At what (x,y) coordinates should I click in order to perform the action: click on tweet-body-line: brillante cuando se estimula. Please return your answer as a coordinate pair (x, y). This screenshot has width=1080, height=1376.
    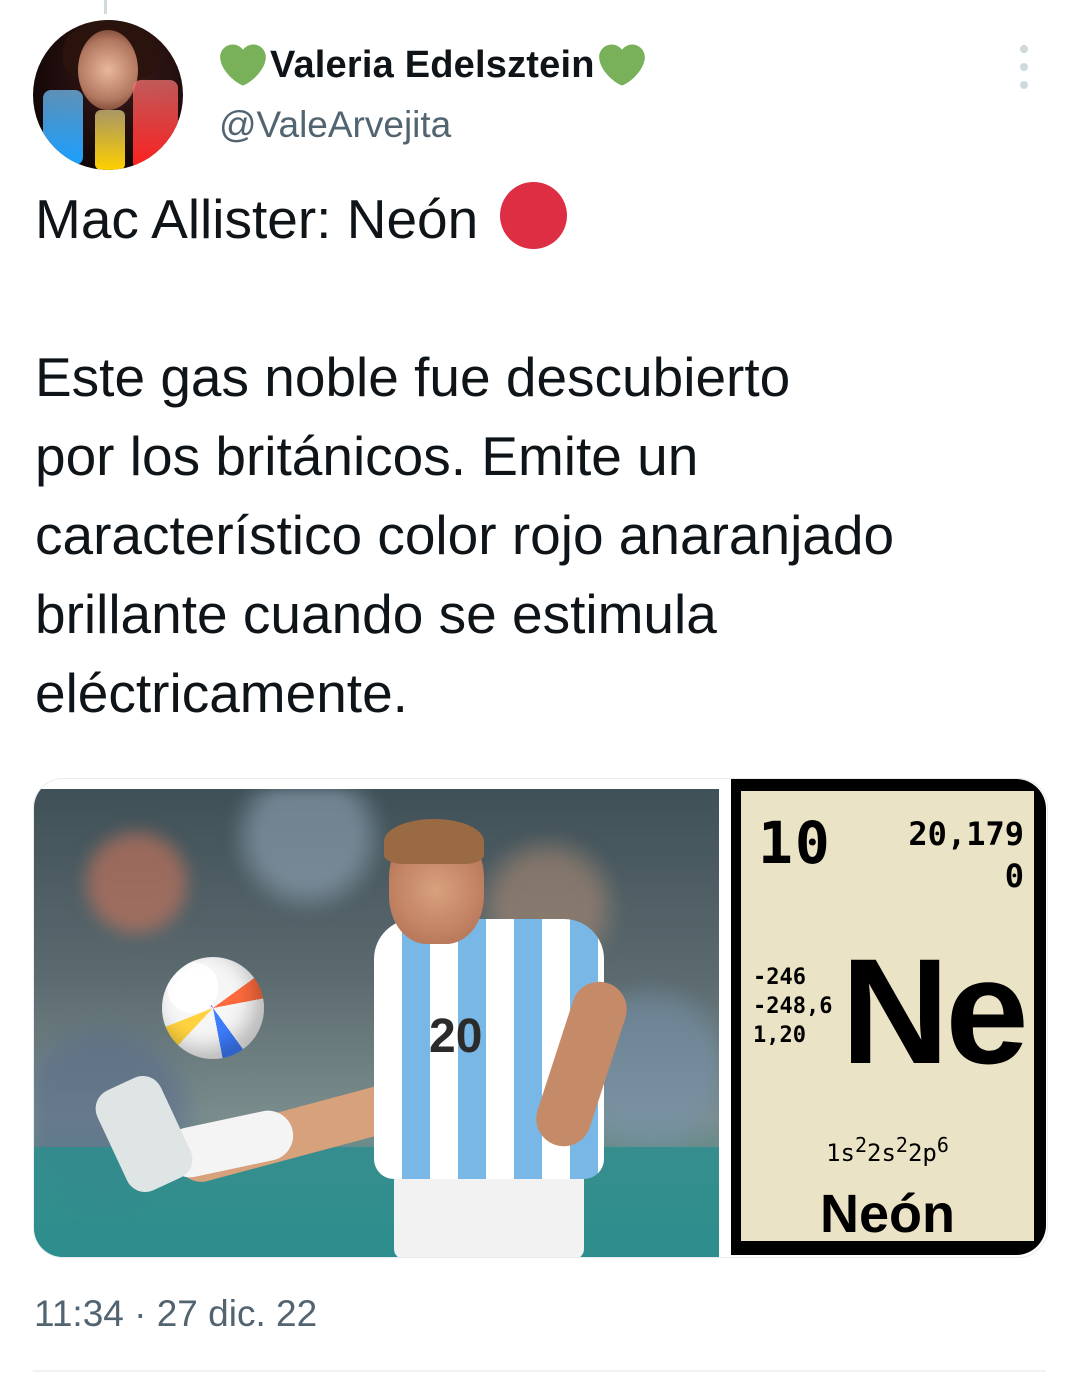
    Looking at the image, I should click on (376, 614).